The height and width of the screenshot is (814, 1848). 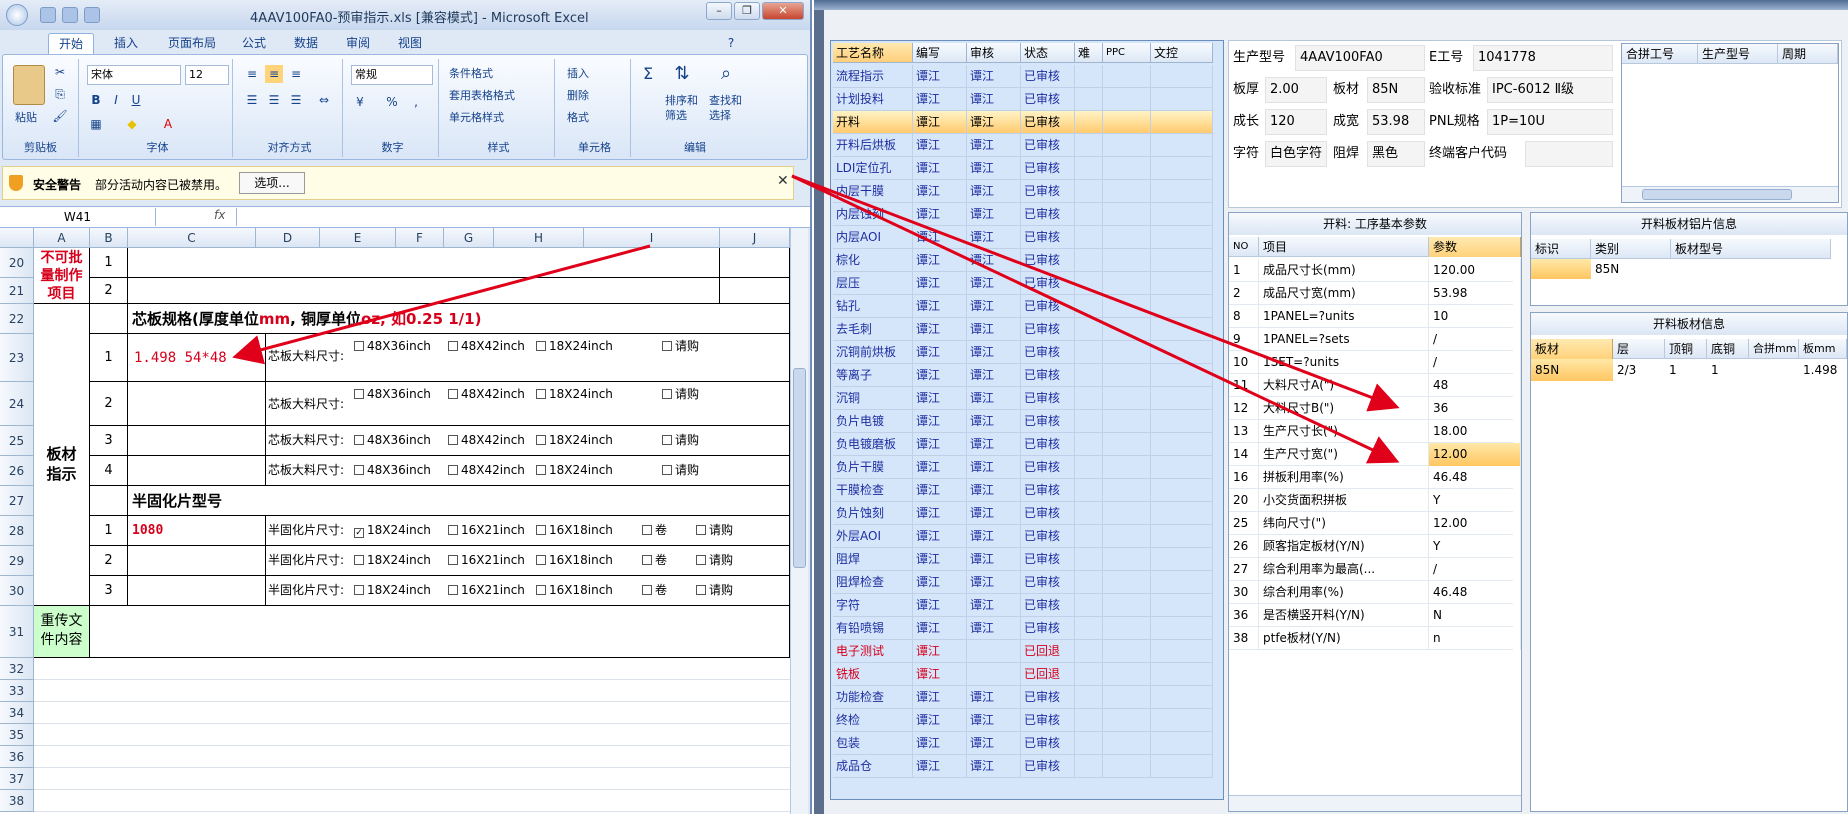 I want to click on sheet-col-mat: 板材, so click(x=1572, y=349).